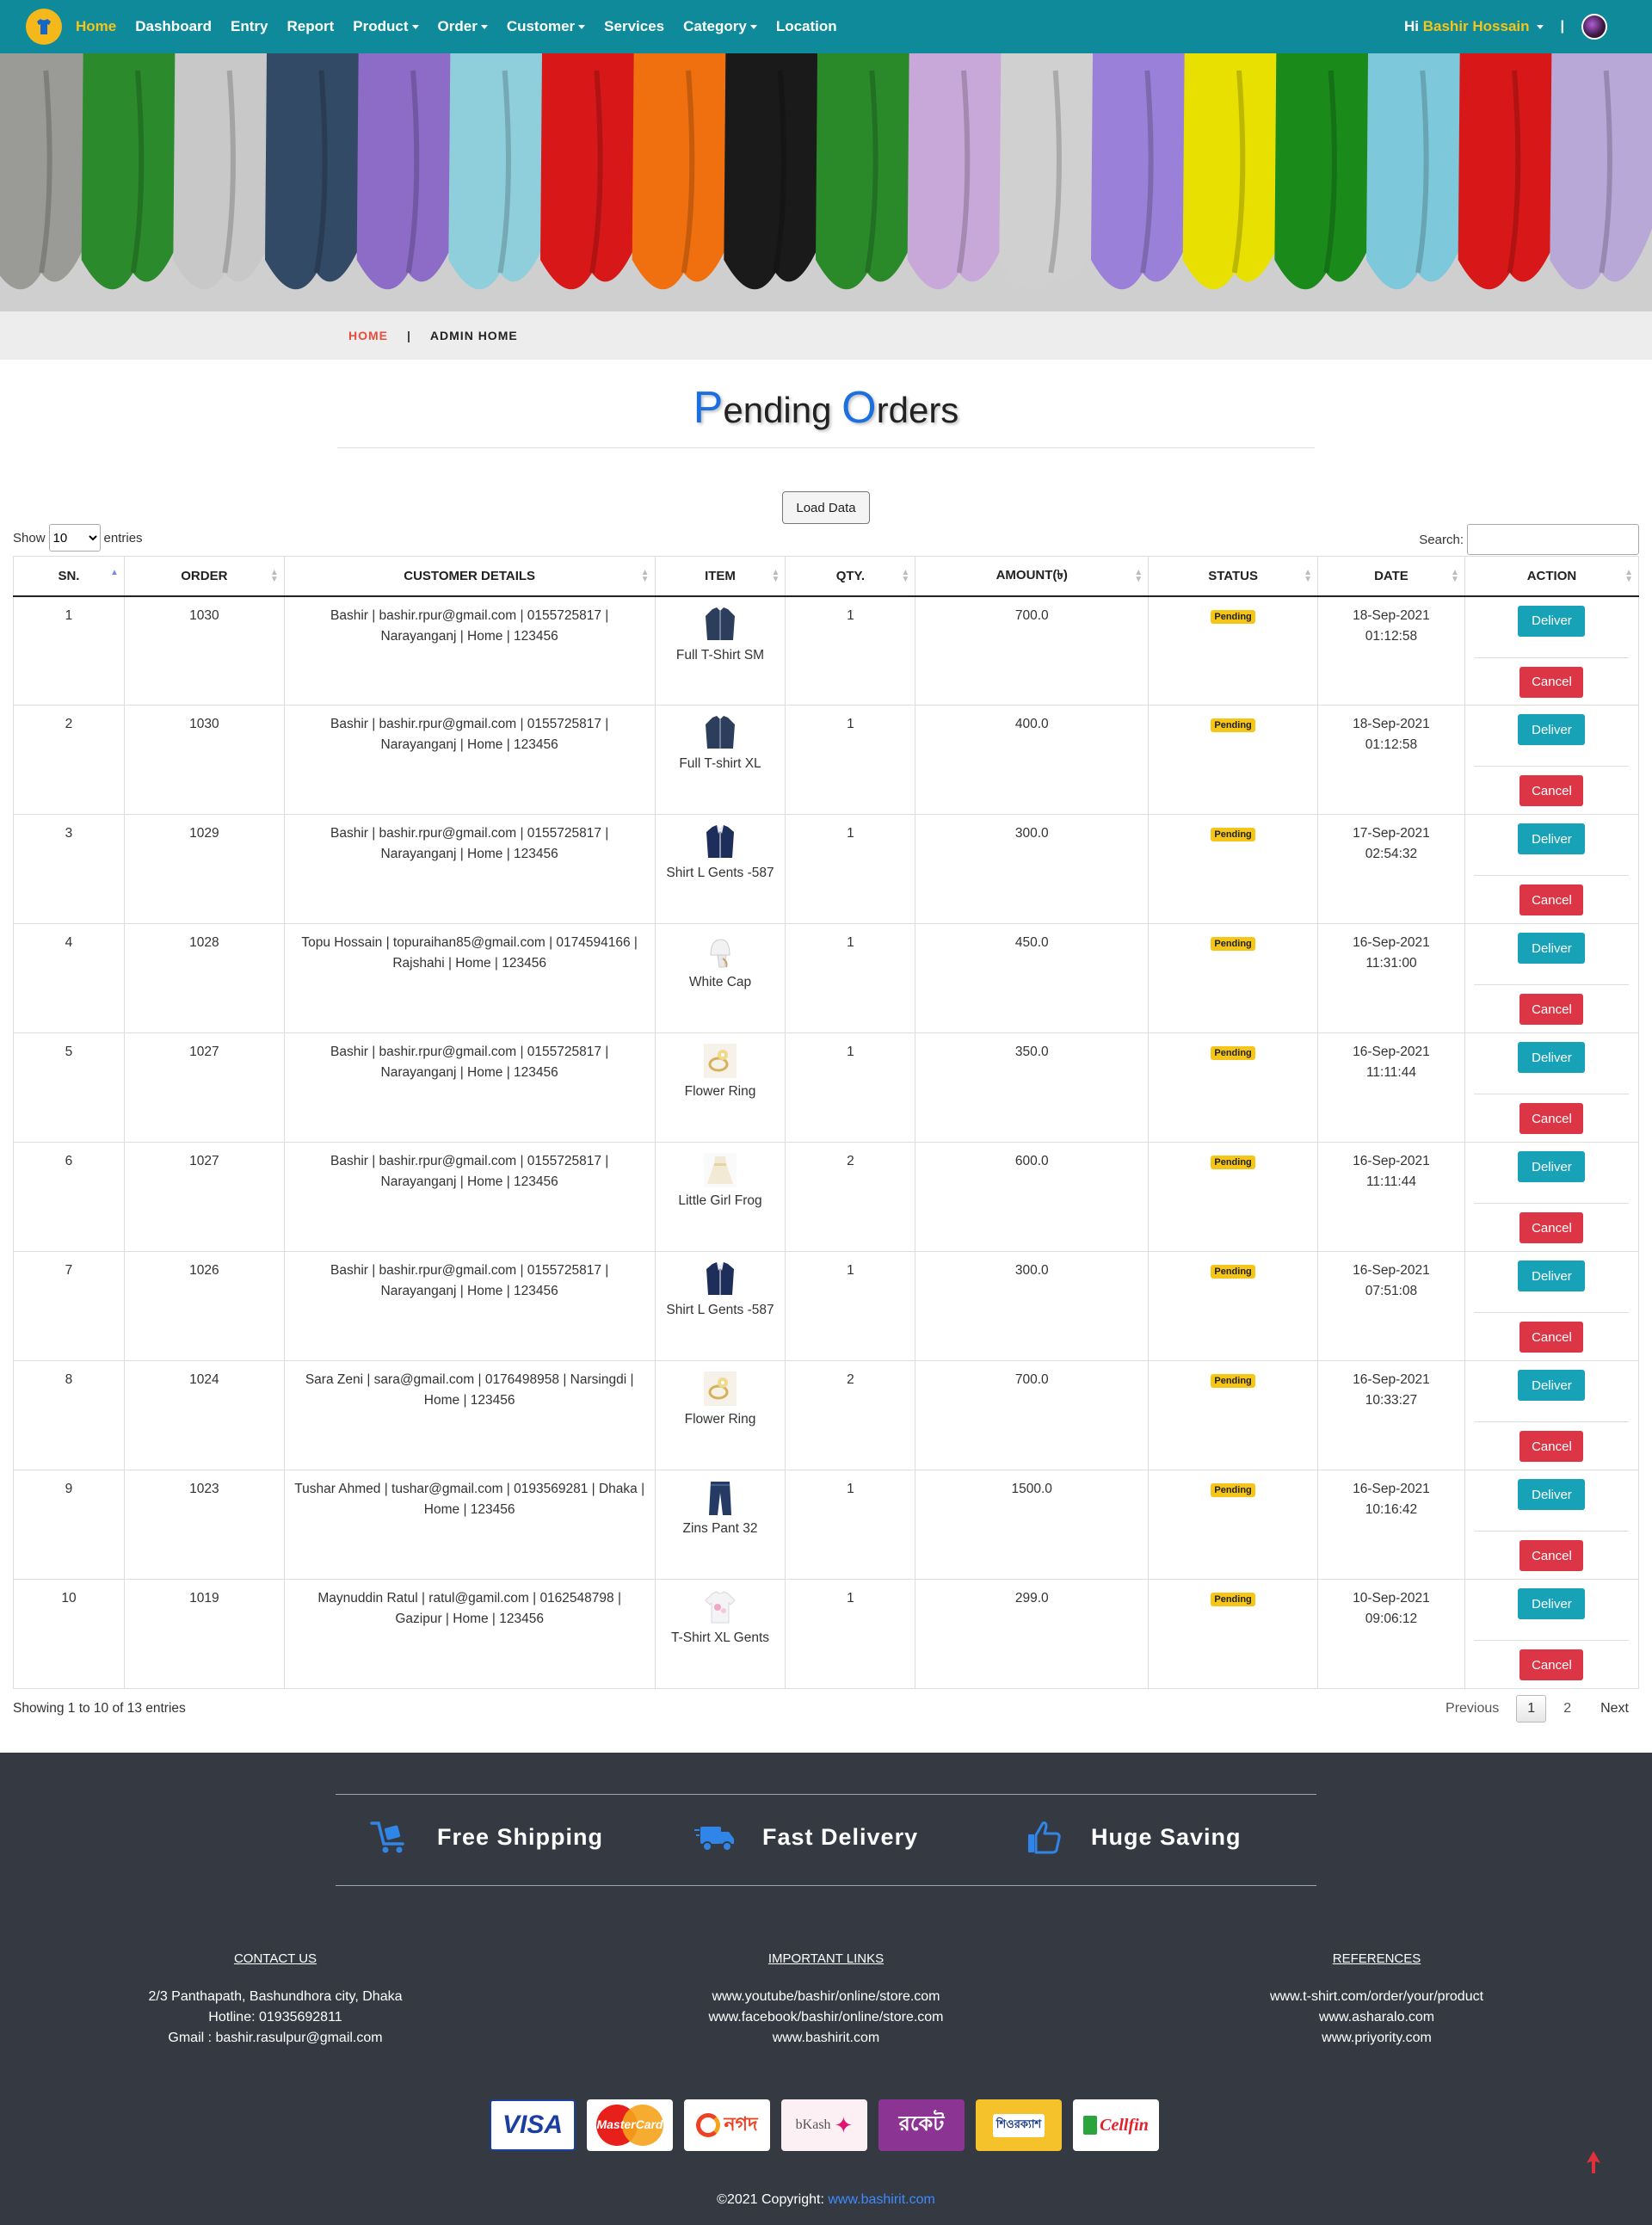 This screenshot has width=1652, height=2225. I want to click on feature-huge-saving: Huge Saving, so click(1132, 1837).